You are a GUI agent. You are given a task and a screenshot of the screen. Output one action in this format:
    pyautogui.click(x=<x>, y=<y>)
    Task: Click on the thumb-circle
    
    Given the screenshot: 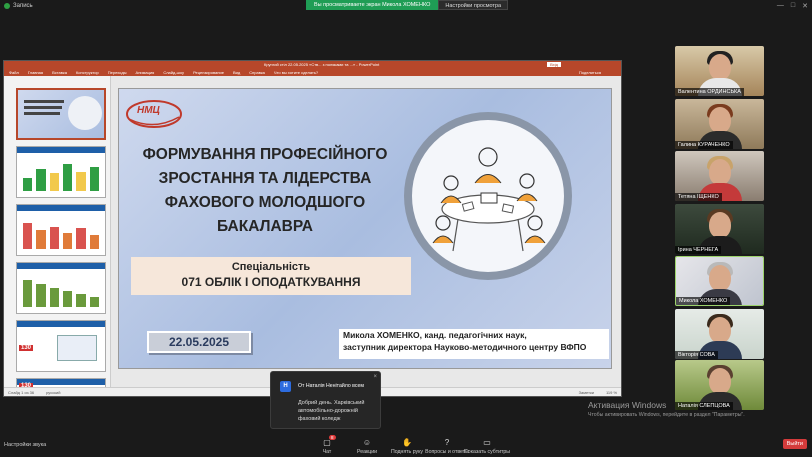 What is the action you would take?
    pyautogui.click(x=85, y=113)
    